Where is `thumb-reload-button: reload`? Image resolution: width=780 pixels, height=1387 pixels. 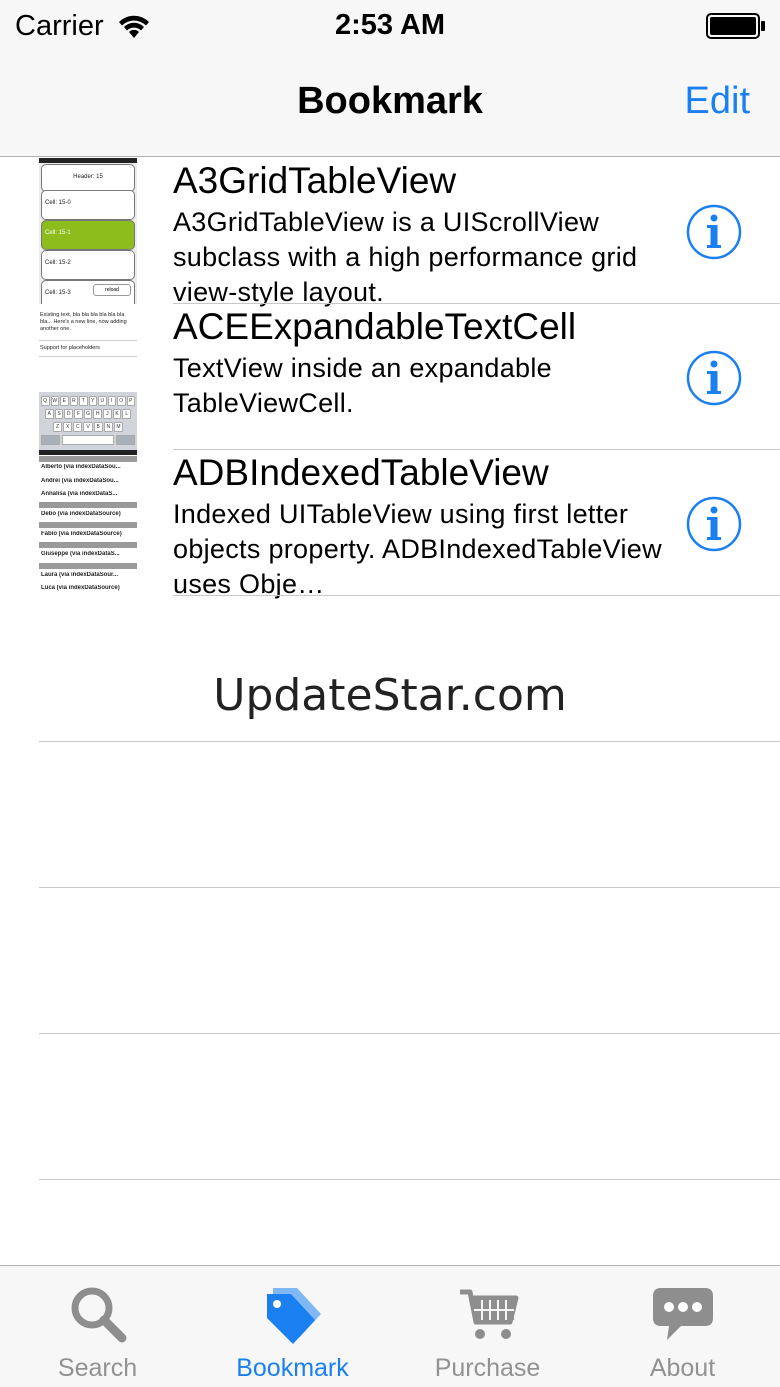
thumb-reload-button: reload is located at coordinates (112, 290).